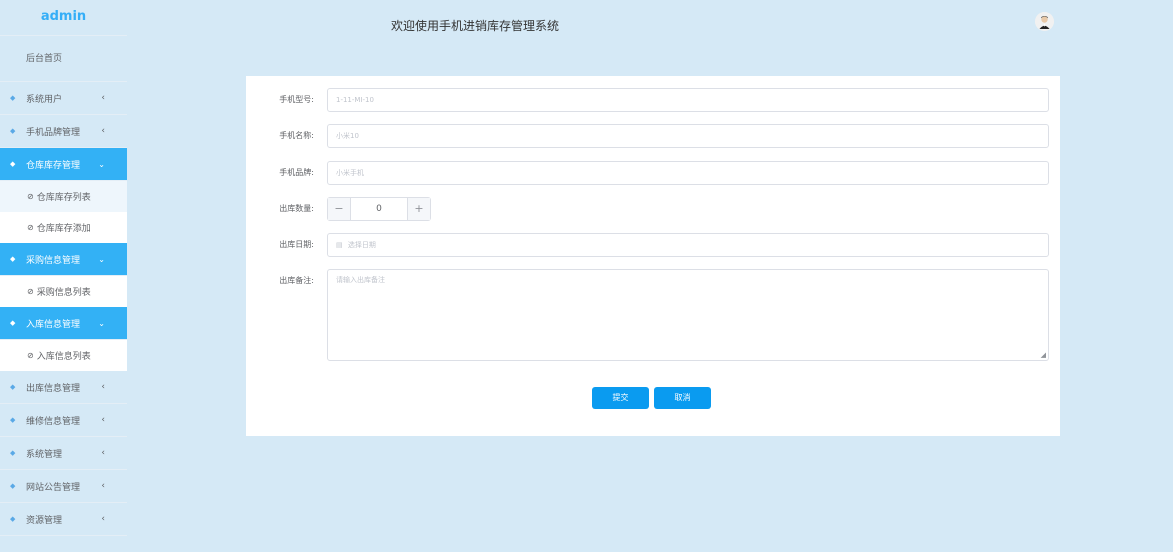 The image size is (1173, 552). I want to click on sidebar-subitem-stock-list: ⊘ 仓库库存列表, so click(63, 196).